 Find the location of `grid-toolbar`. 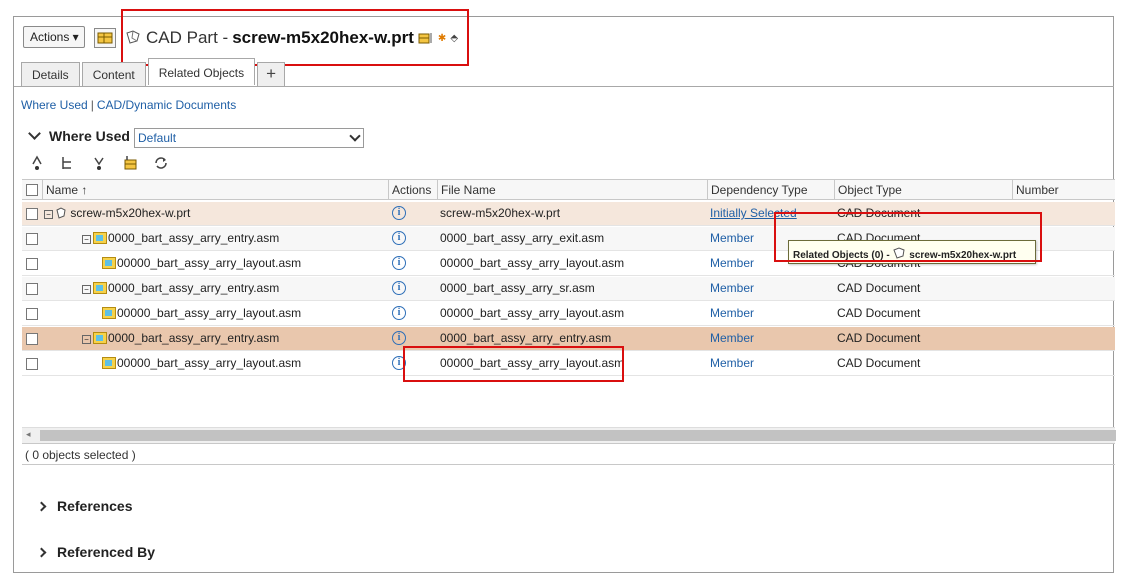

grid-toolbar is located at coordinates (99, 163).